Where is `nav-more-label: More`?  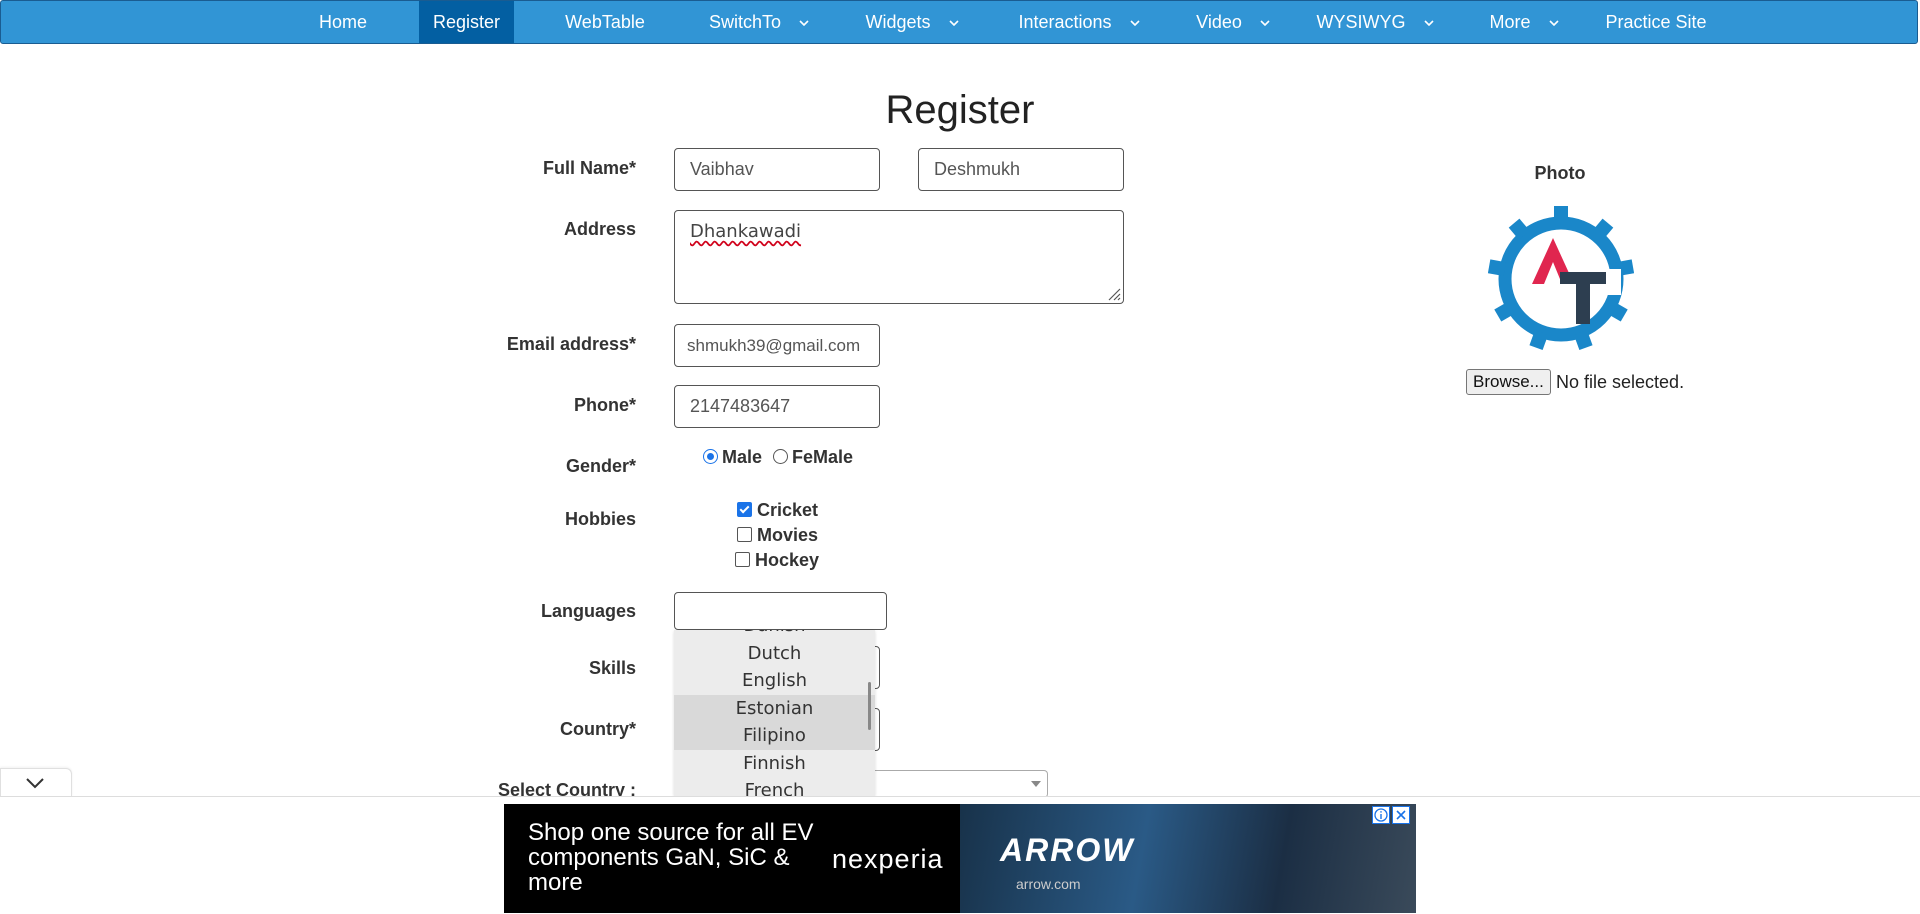
nav-more-label: More is located at coordinates (1510, 22).